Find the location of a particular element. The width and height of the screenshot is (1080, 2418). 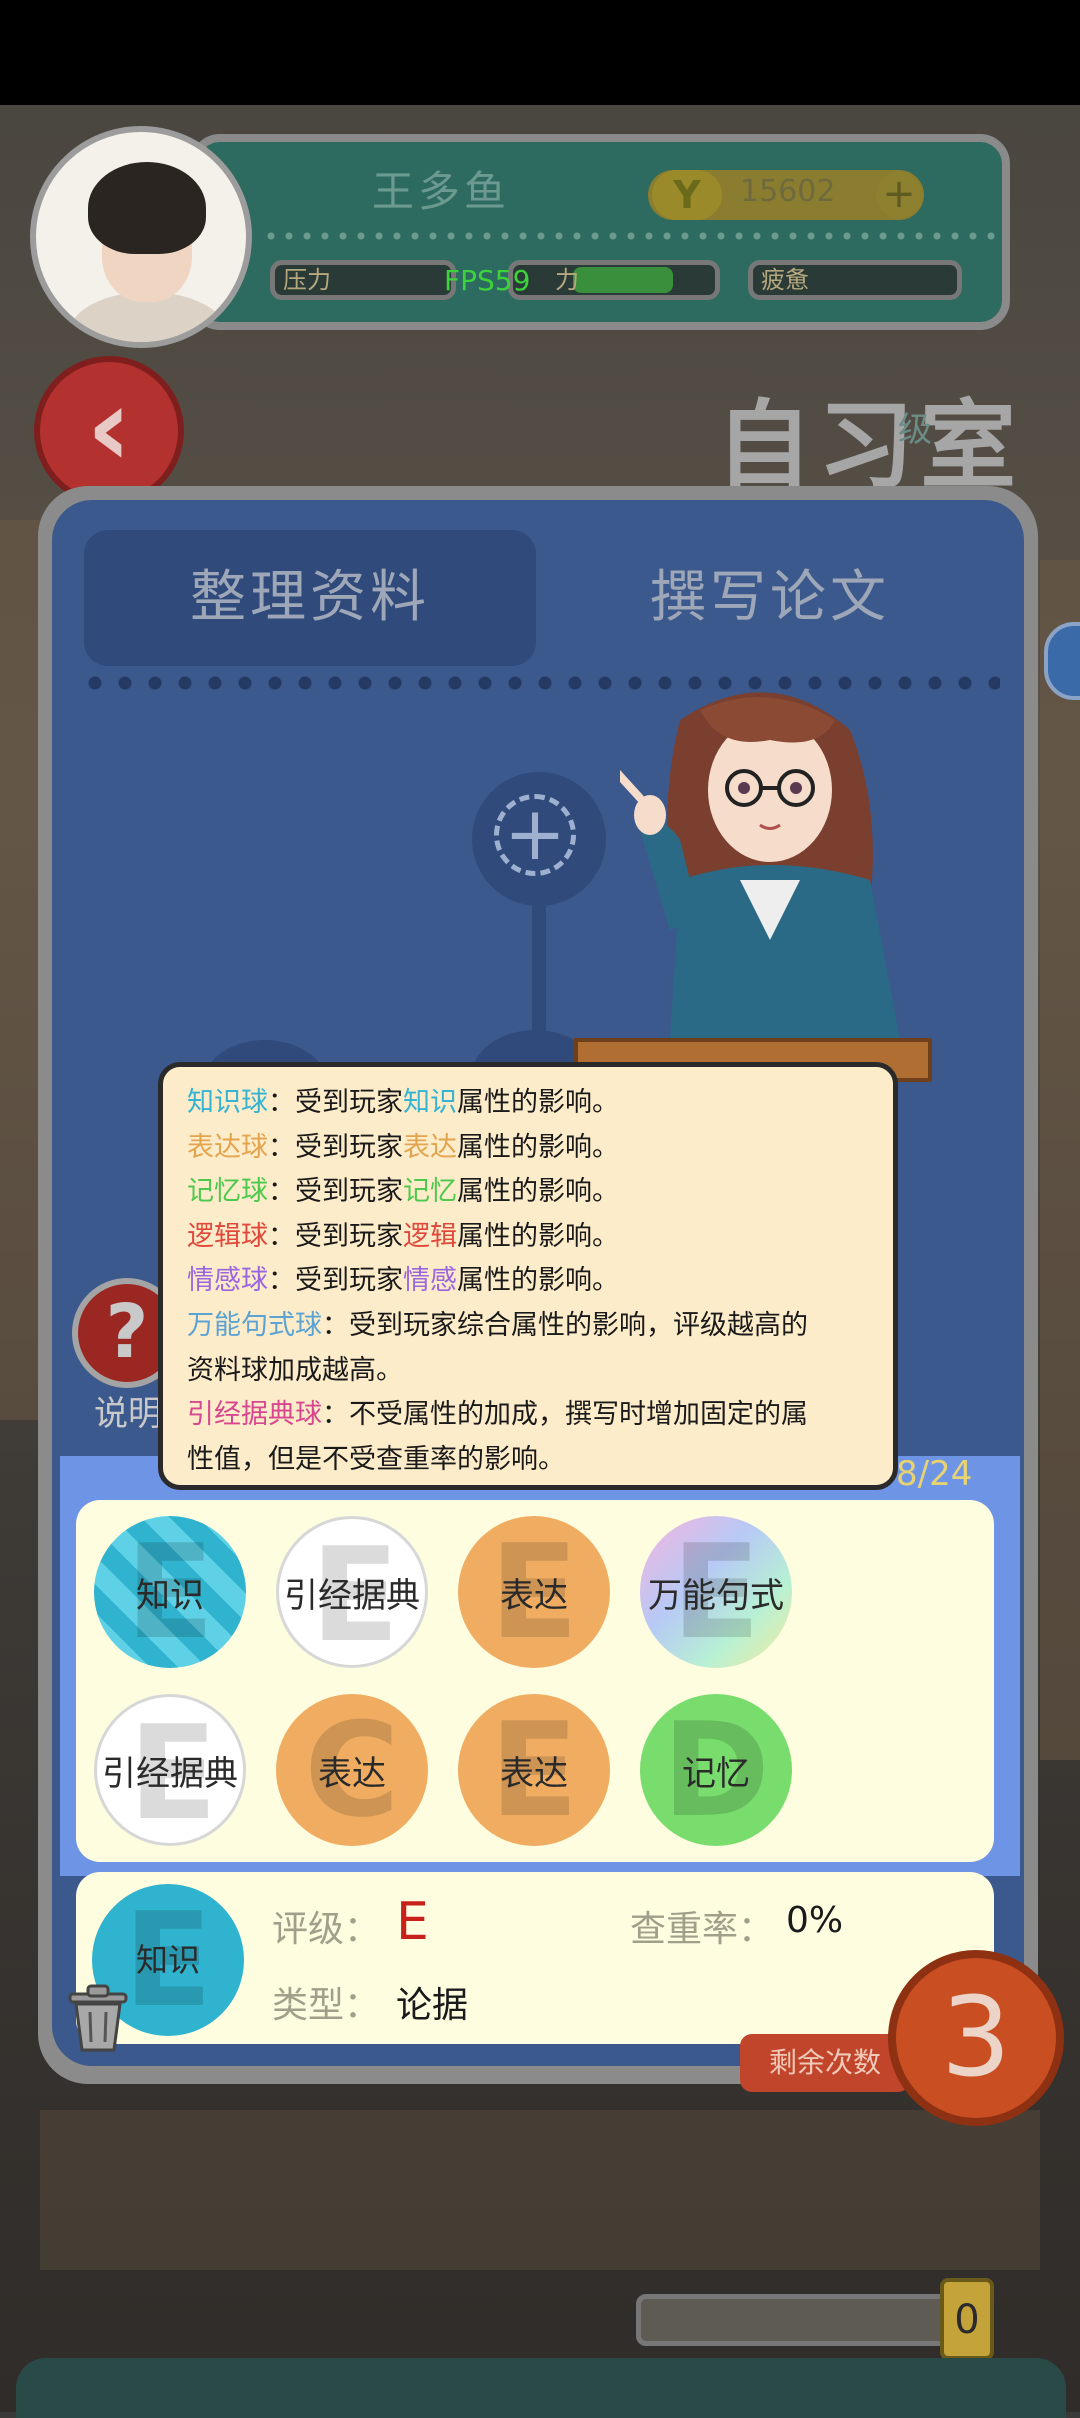

tooltip-line: 知识球：受到玩家知识属性的影响。 is located at coordinates (403, 1102).